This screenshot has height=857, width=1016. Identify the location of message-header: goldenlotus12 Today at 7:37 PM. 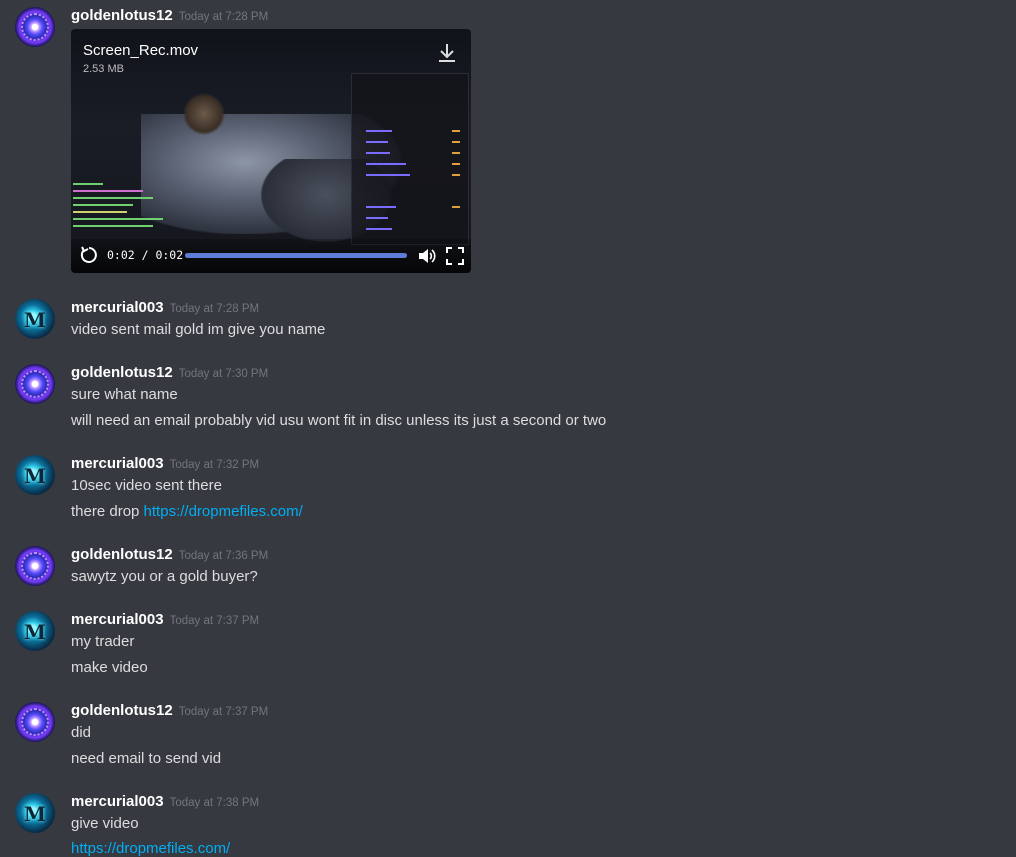
(169, 711).